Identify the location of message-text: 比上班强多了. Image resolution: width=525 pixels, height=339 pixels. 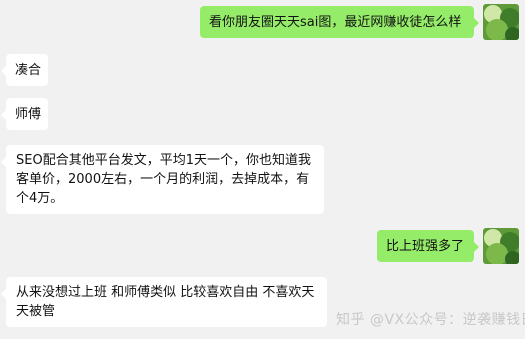
(425, 246).